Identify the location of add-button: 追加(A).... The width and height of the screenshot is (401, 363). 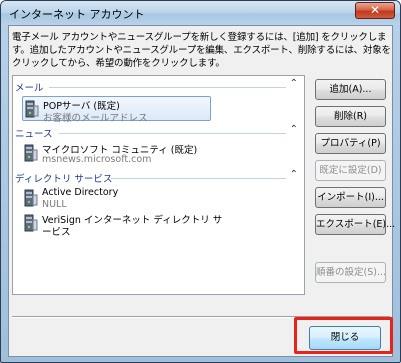
(350, 89).